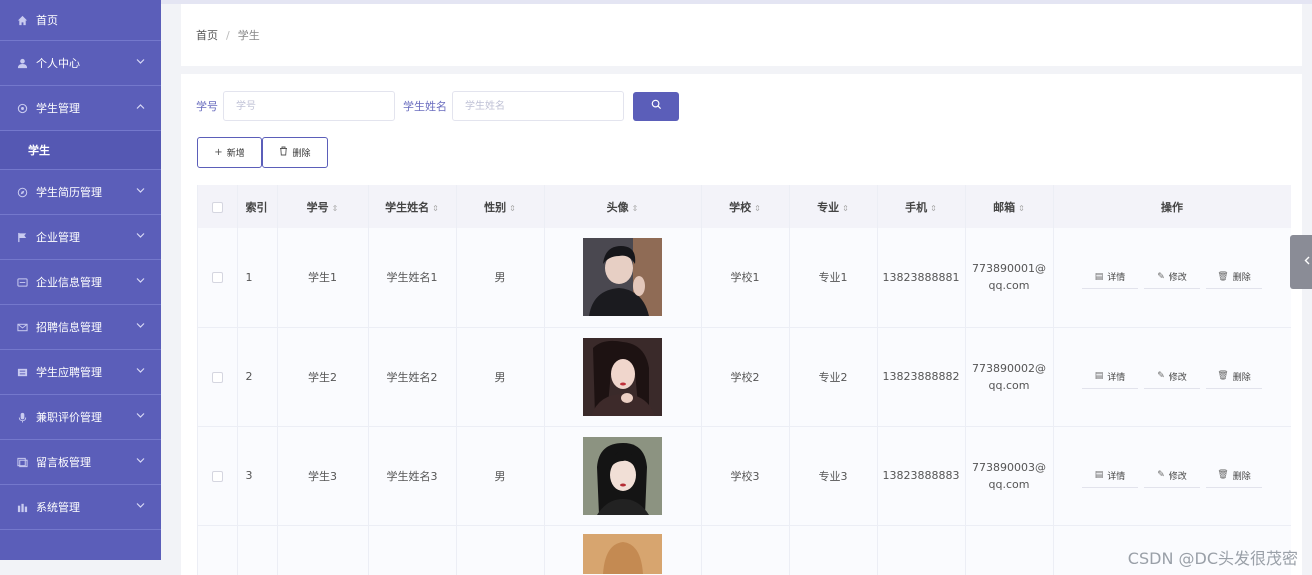 Image resolution: width=1312 pixels, height=575 pixels. What do you see at coordinates (745, 550) in the screenshot?
I see `cell-school` at bounding box center [745, 550].